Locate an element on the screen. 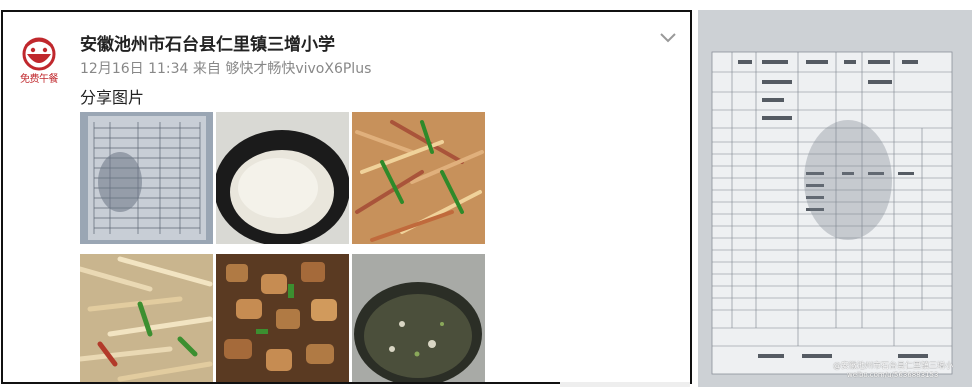  thumbnail-braised-meat-dish is located at coordinates (282, 318).